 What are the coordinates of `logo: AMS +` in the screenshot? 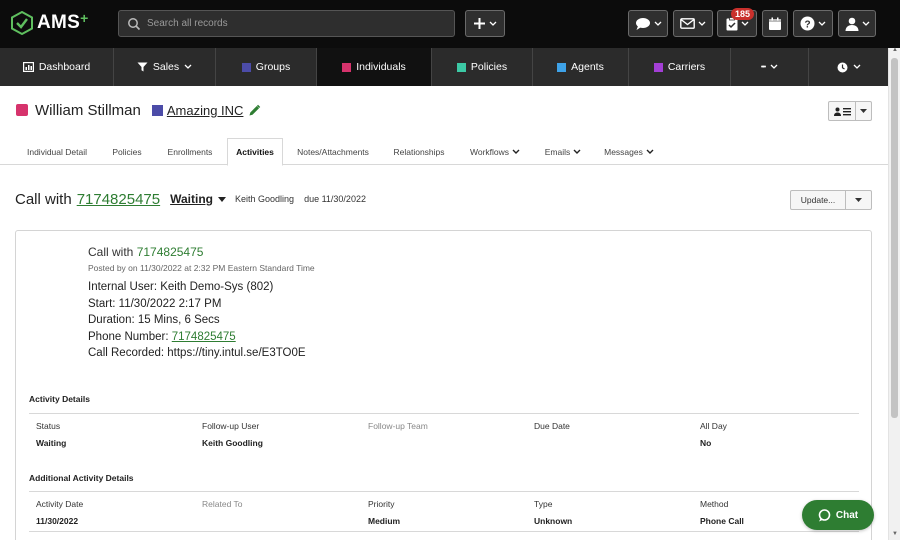 It's located at (49, 22).